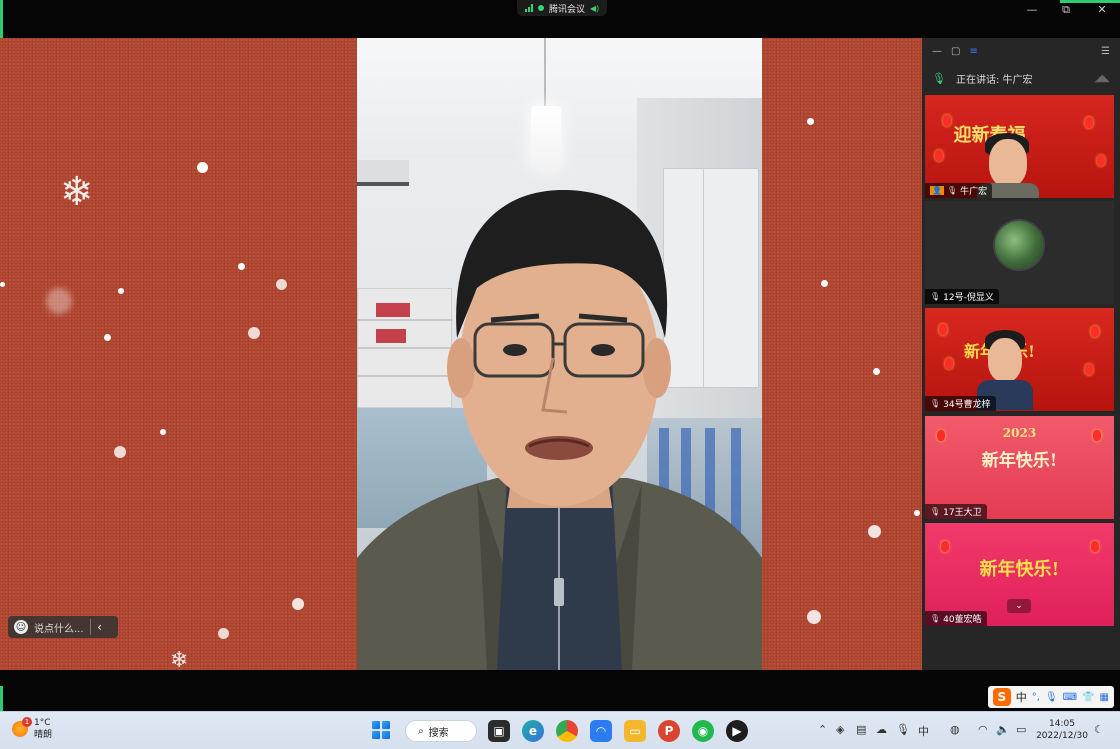 The height and width of the screenshot is (749, 1120). What do you see at coordinates (43, 735) in the screenshot?
I see `weather-desc: 晴朗` at bounding box center [43, 735].